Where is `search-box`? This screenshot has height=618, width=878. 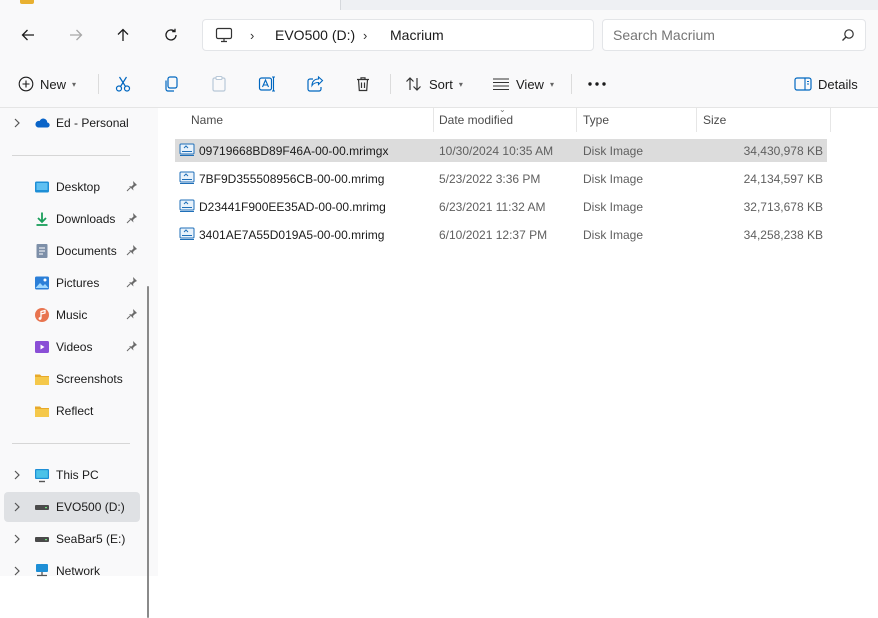
search-box is located at coordinates (734, 35).